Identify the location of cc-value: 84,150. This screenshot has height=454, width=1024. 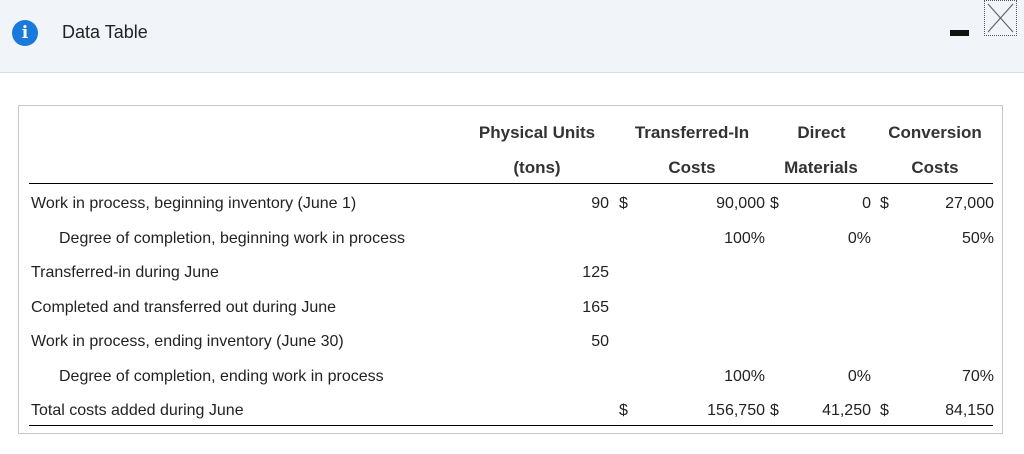
(969, 410).